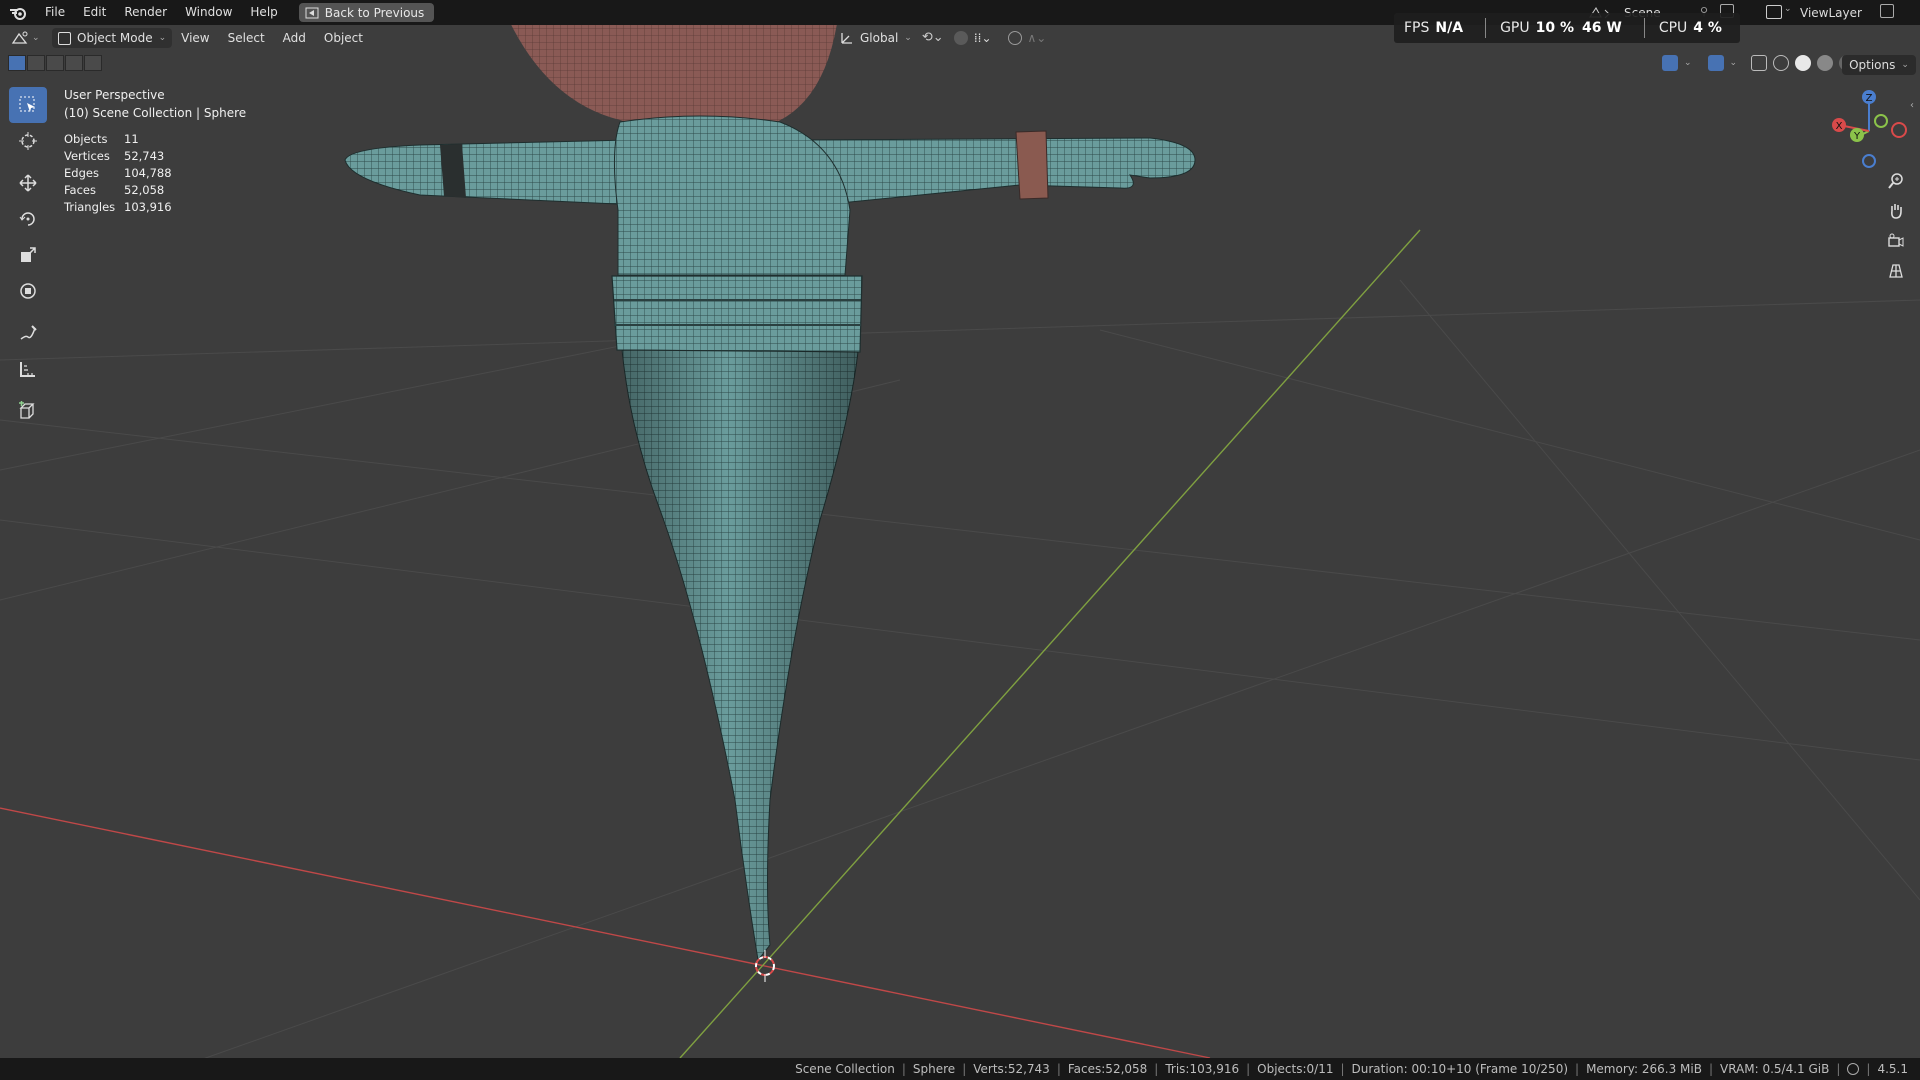  Describe the element at coordinates (934, 1069) in the screenshot. I see `status-object: Sphere` at that location.